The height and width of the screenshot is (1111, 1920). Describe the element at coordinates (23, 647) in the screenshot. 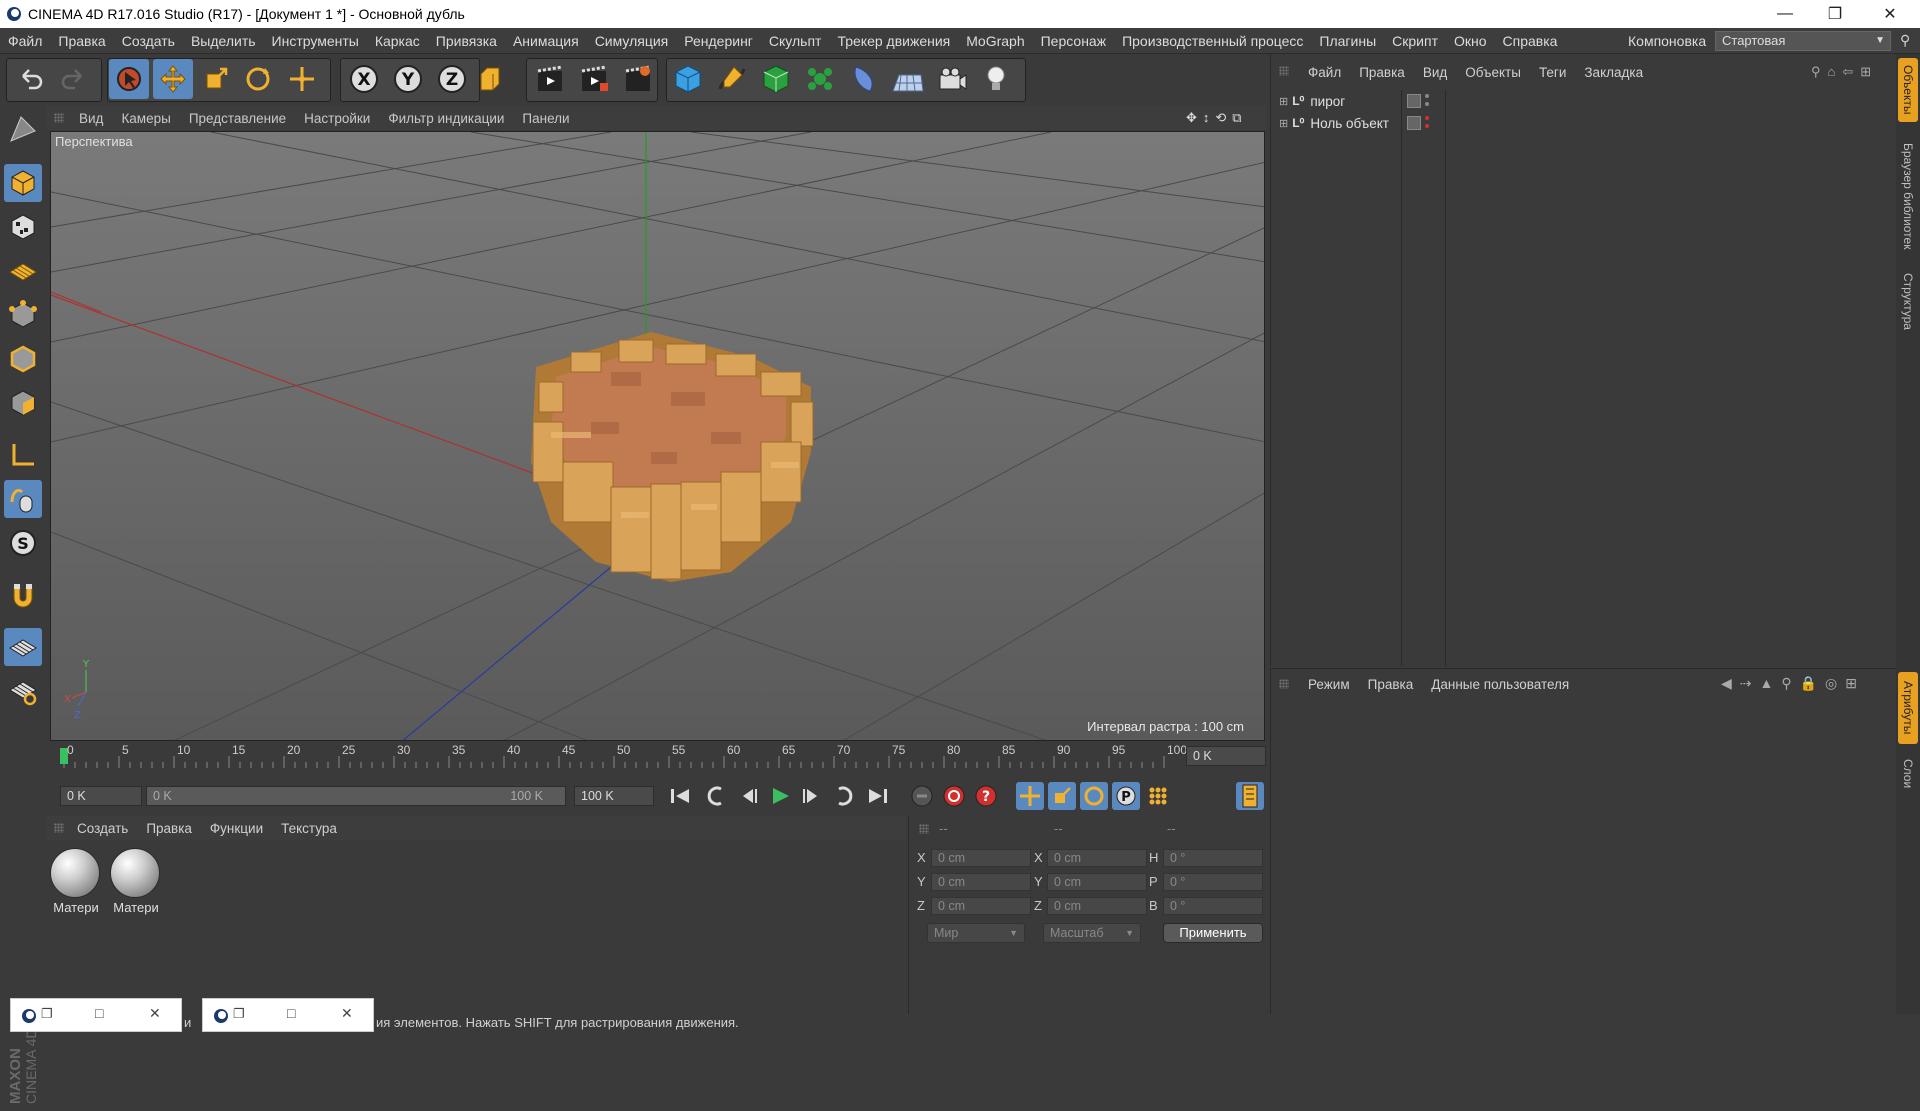

I see `workplane-snap-icon` at that location.